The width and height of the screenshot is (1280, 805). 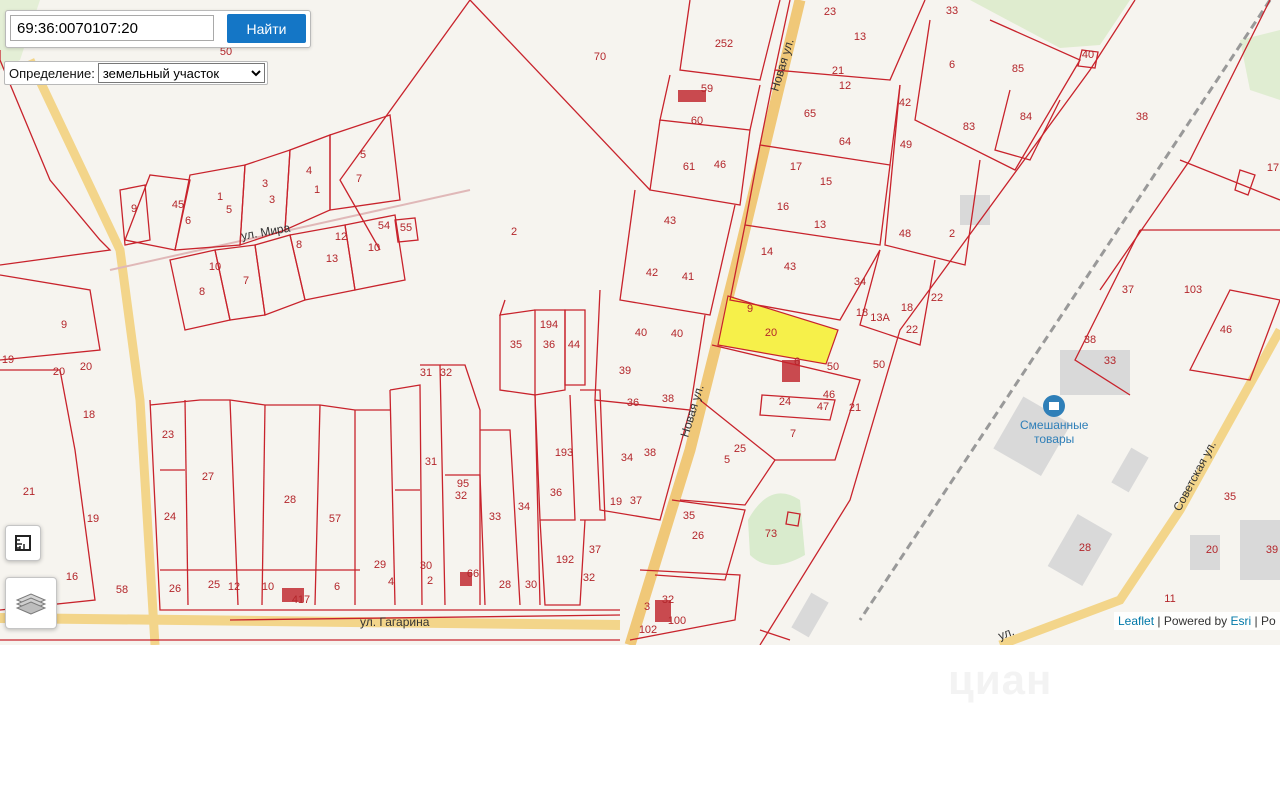 I want to click on parcel-number: 100, so click(x=677, y=621).